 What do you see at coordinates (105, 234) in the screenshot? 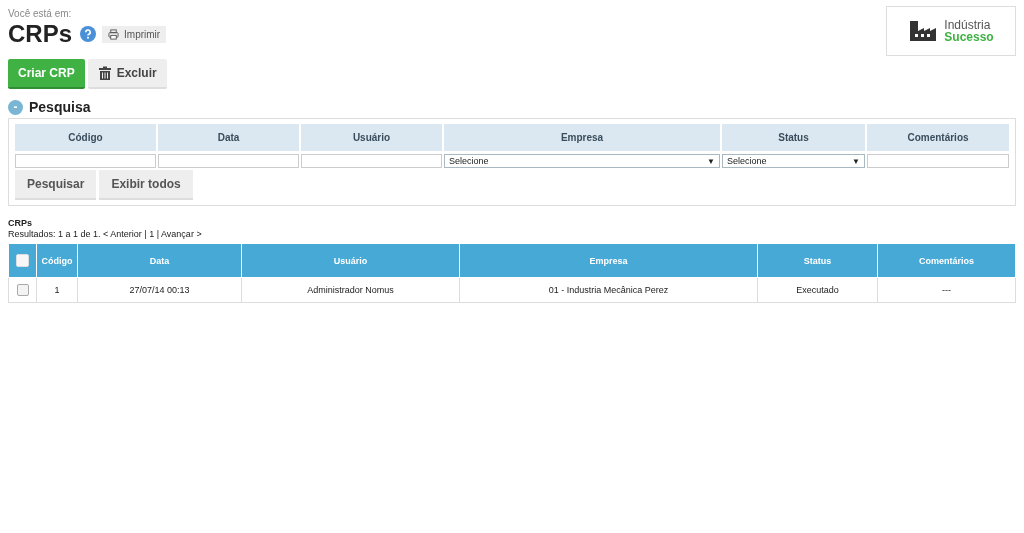
I see `pagination-text: Resultados: 1 a 1 de 1. < Anterior | 1 | Avançar >` at bounding box center [105, 234].